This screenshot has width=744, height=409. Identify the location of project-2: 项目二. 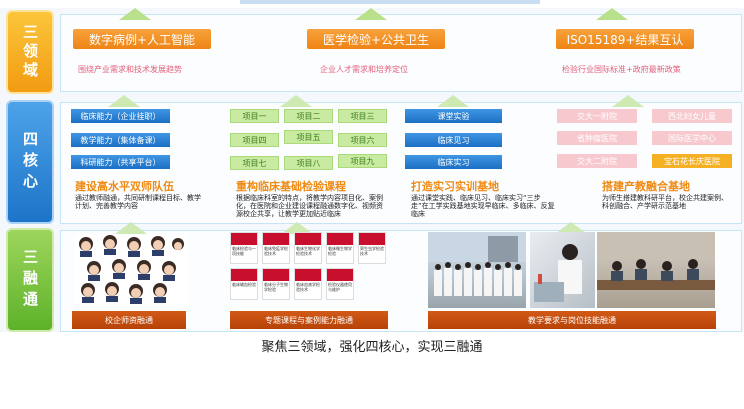
(308, 116).